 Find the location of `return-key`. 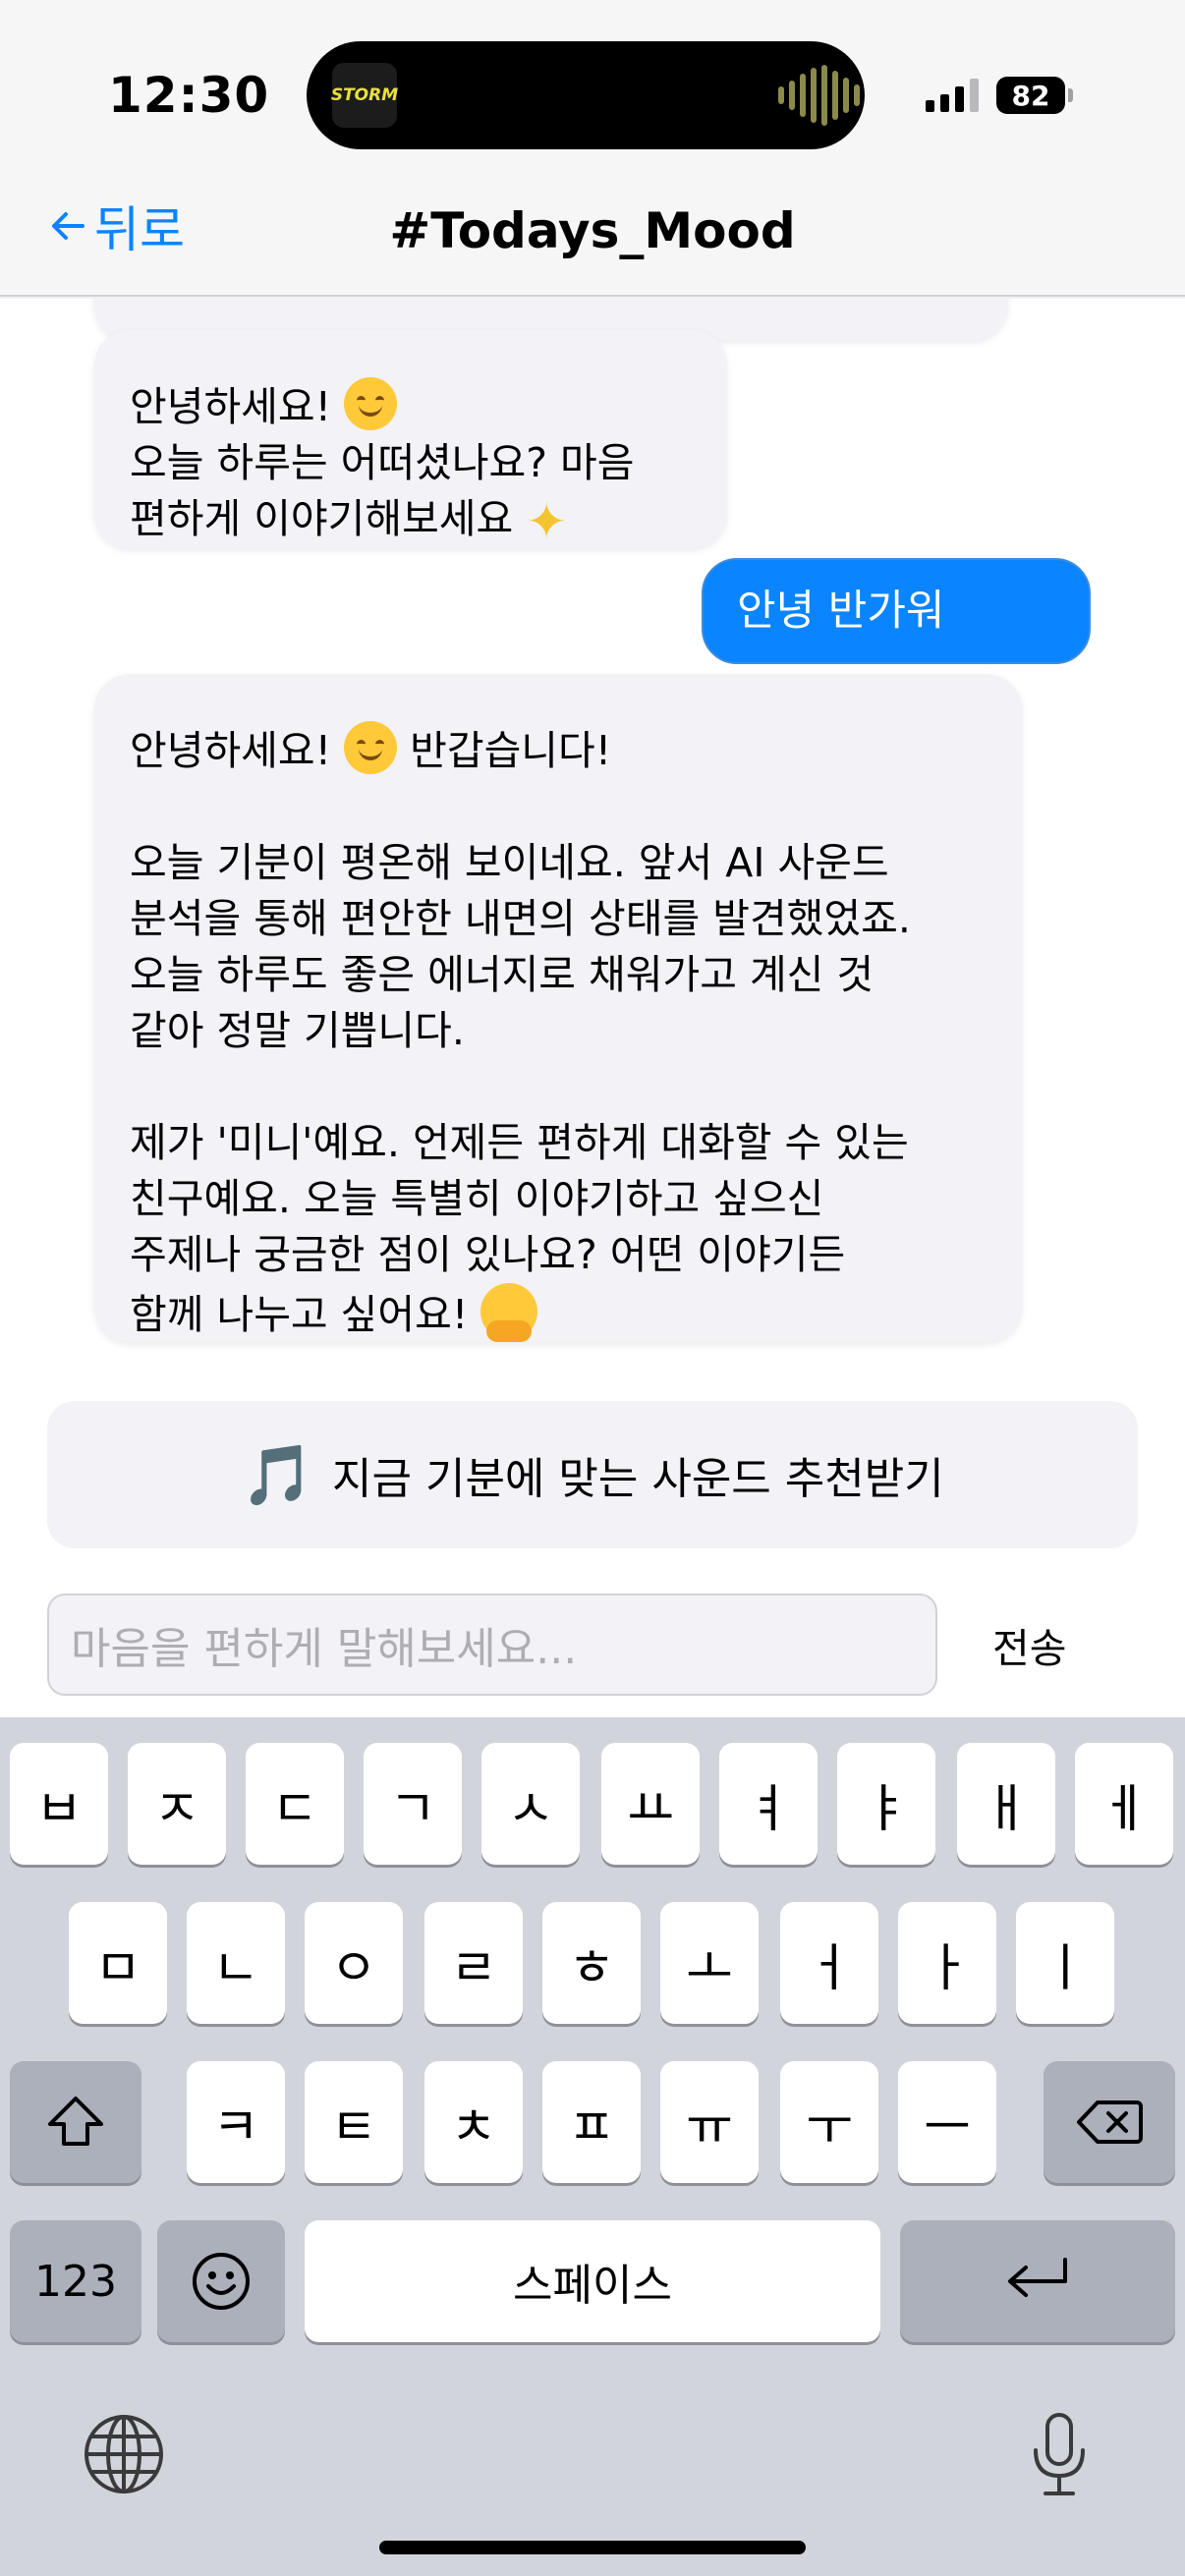

return-key is located at coordinates (1038, 2281).